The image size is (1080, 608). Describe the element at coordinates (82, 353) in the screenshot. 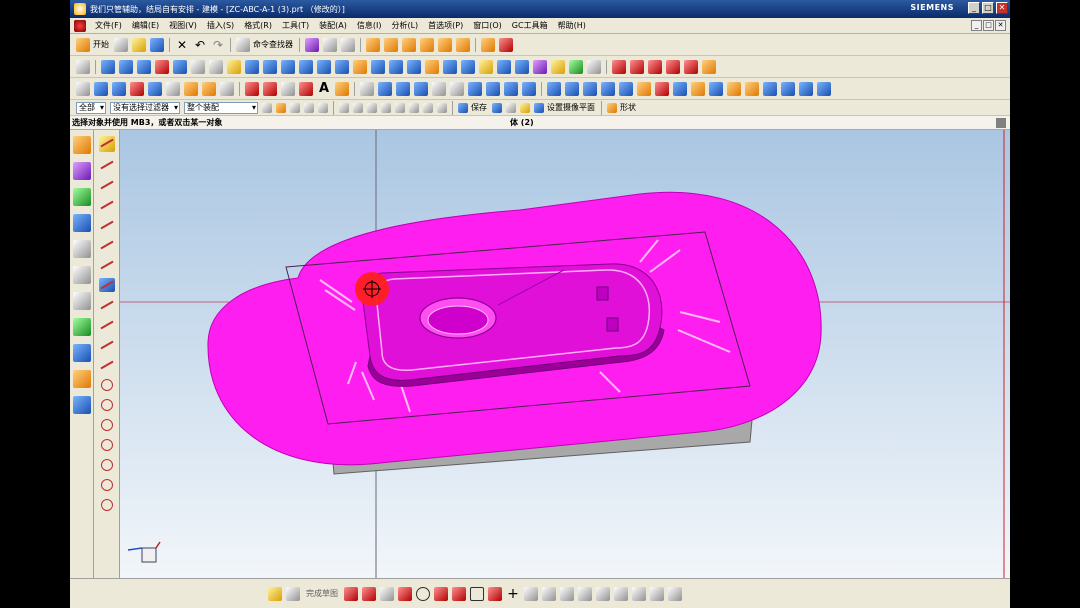

I see `roles-icon` at that location.